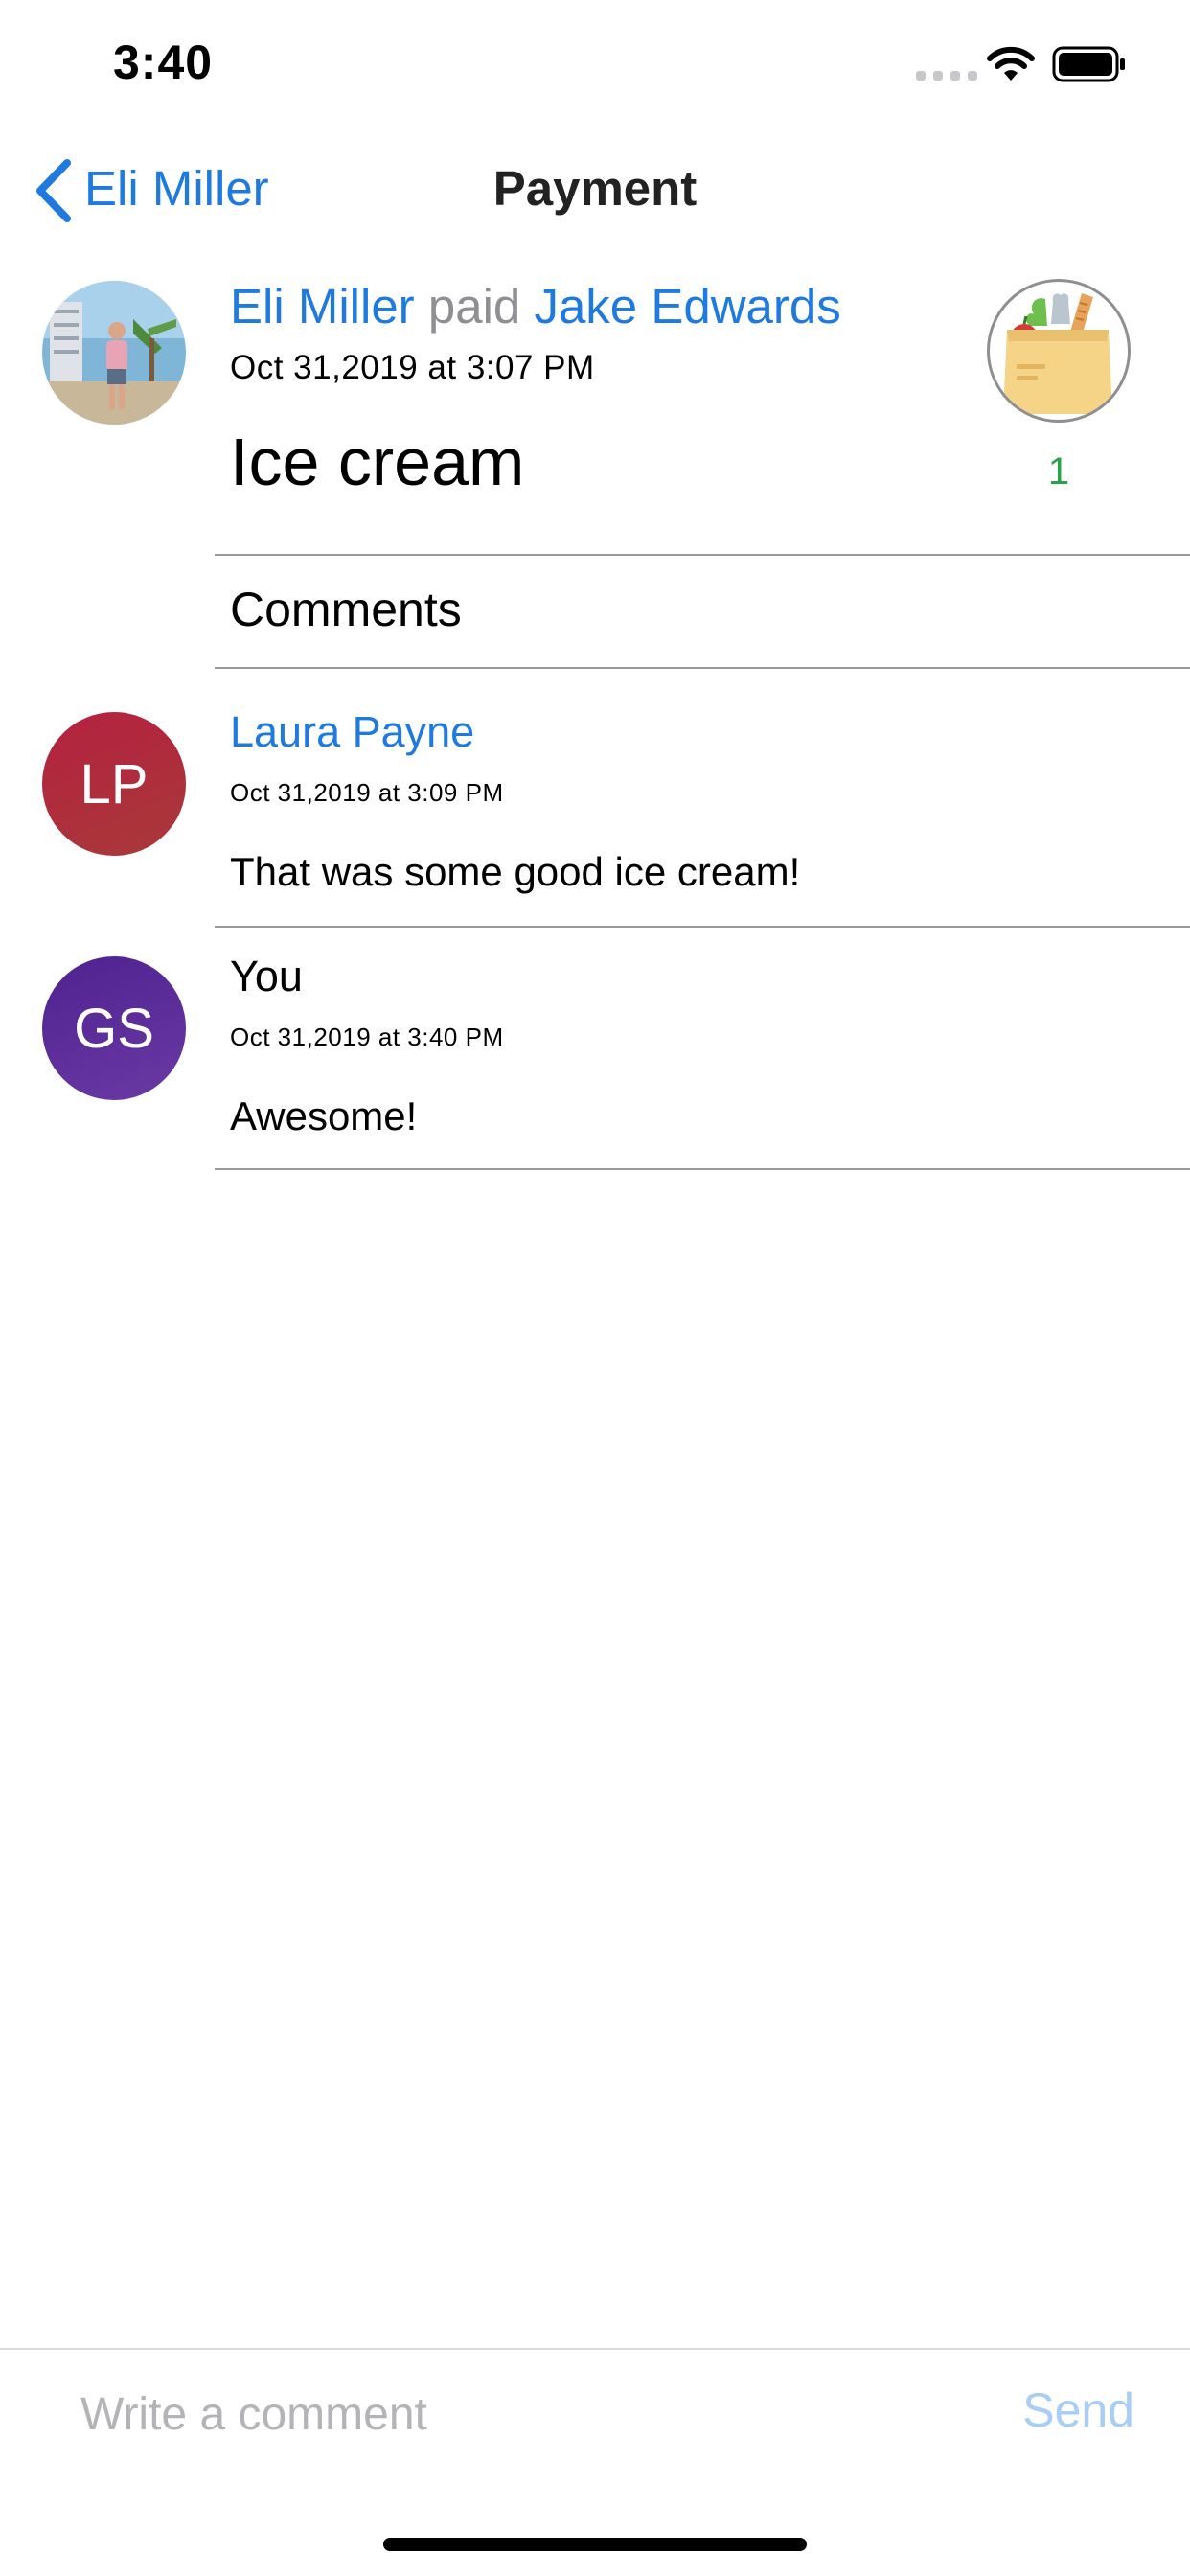  I want to click on wifi-icon, so click(1011, 63).